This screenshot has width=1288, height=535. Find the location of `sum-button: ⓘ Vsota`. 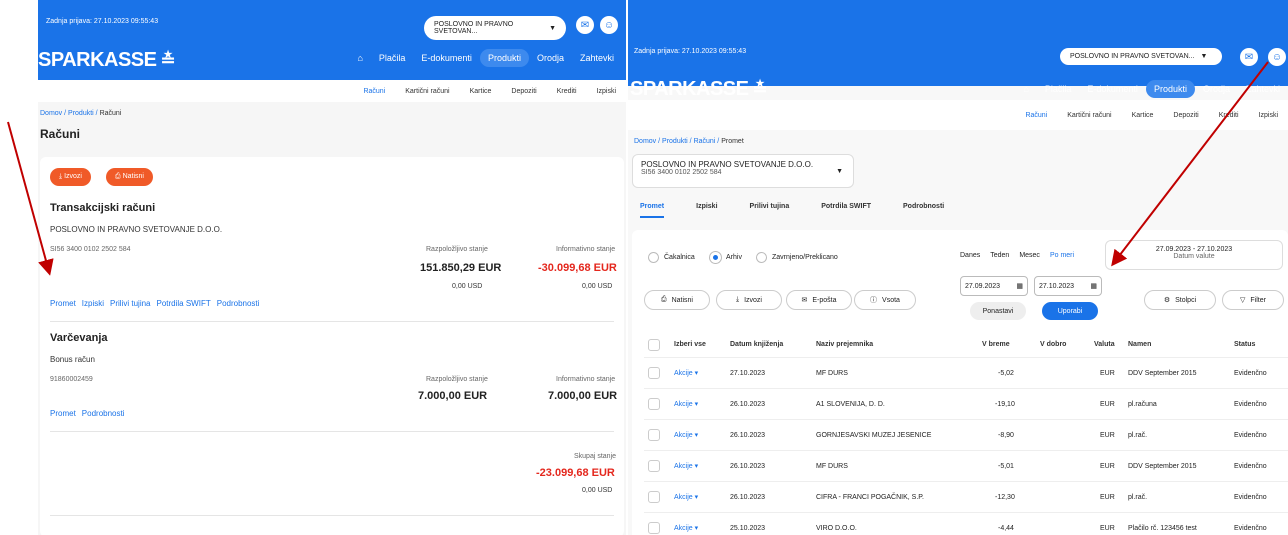

sum-button: ⓘ Vsota is located at coordinates (885, 300).